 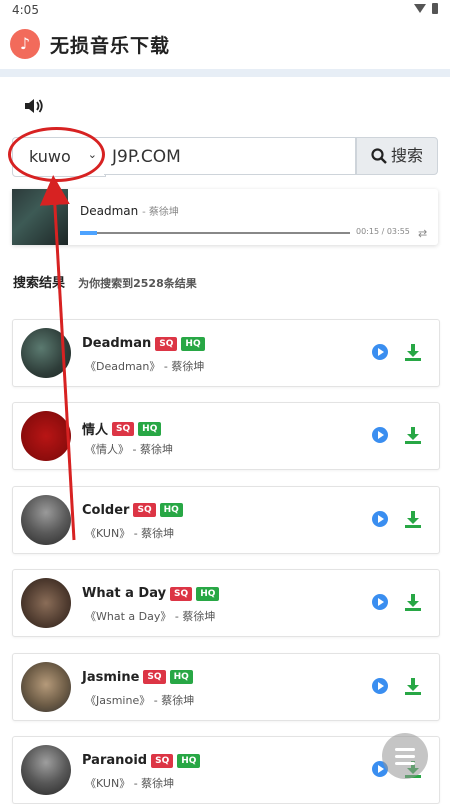 I want to click on song-title-row: Deadman SQ HQ, so click(x=143, y=343).